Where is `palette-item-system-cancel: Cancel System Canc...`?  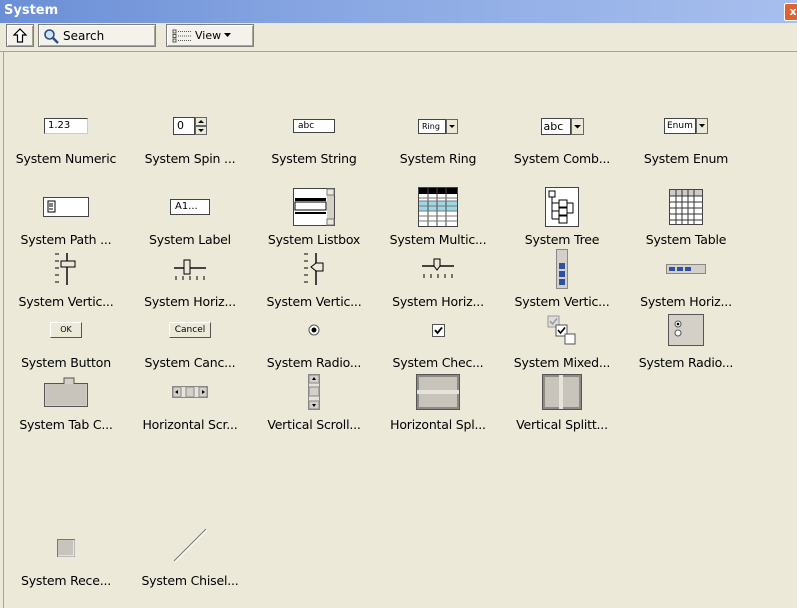
palette-item-system-cancel: Cancel System Canc... is located at coordinates (190, 343).